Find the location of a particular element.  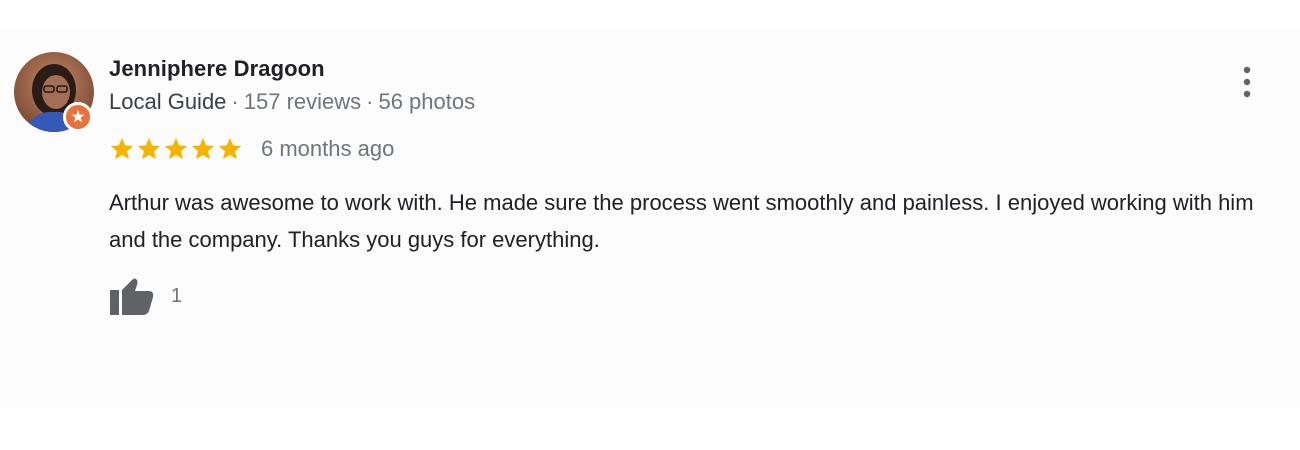

photos-count: 56 photos is located at coordinates (427, 101).